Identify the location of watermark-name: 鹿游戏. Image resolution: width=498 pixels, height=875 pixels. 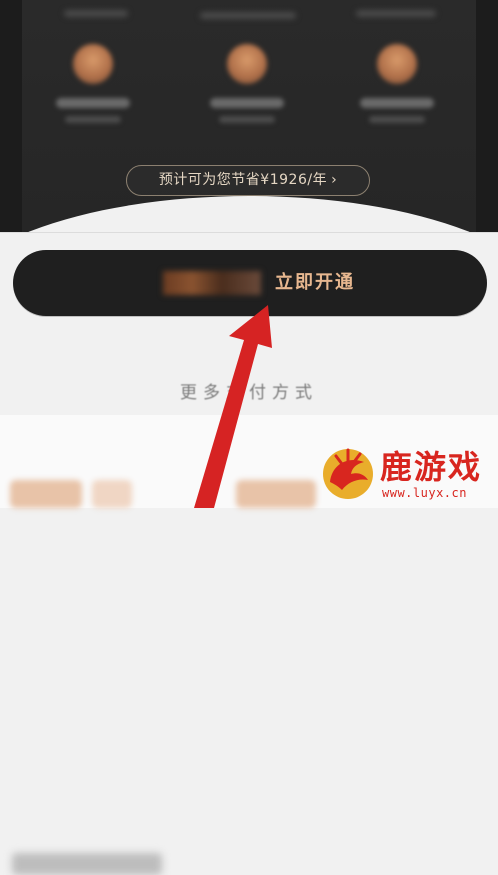
(431, 467).